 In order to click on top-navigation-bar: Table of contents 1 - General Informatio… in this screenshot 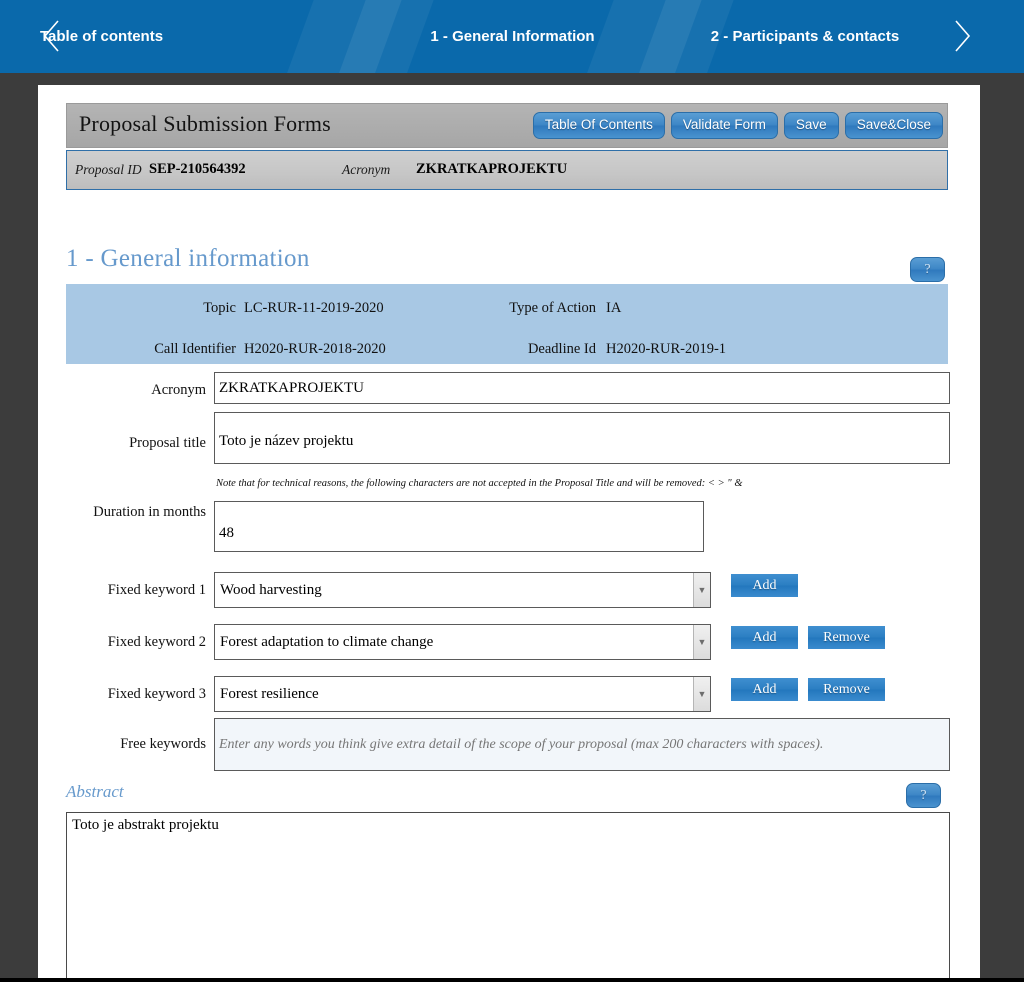, I will do `click(512, 36)`.